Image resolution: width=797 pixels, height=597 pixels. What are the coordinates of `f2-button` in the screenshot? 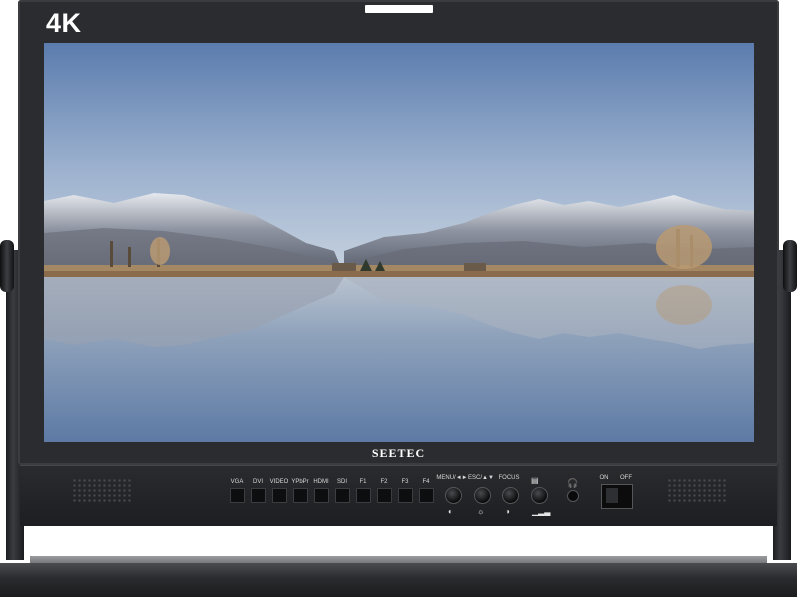 It's located at (384, 495).